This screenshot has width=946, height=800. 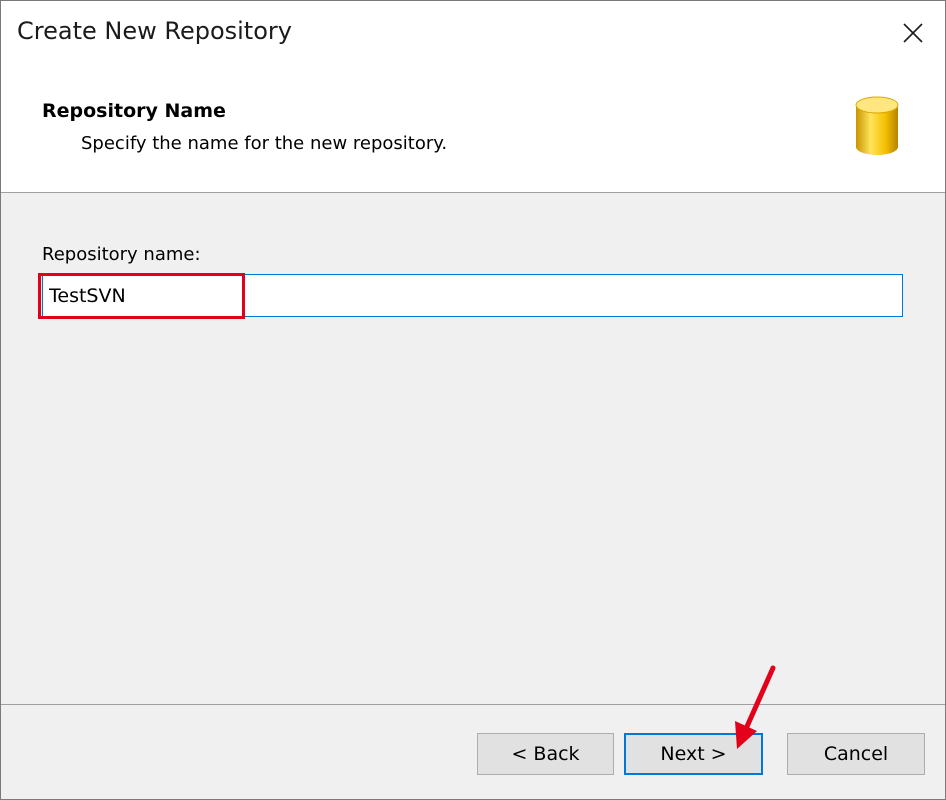 I want to click on window-title: Create New Repository, so click(x=154, y=31).